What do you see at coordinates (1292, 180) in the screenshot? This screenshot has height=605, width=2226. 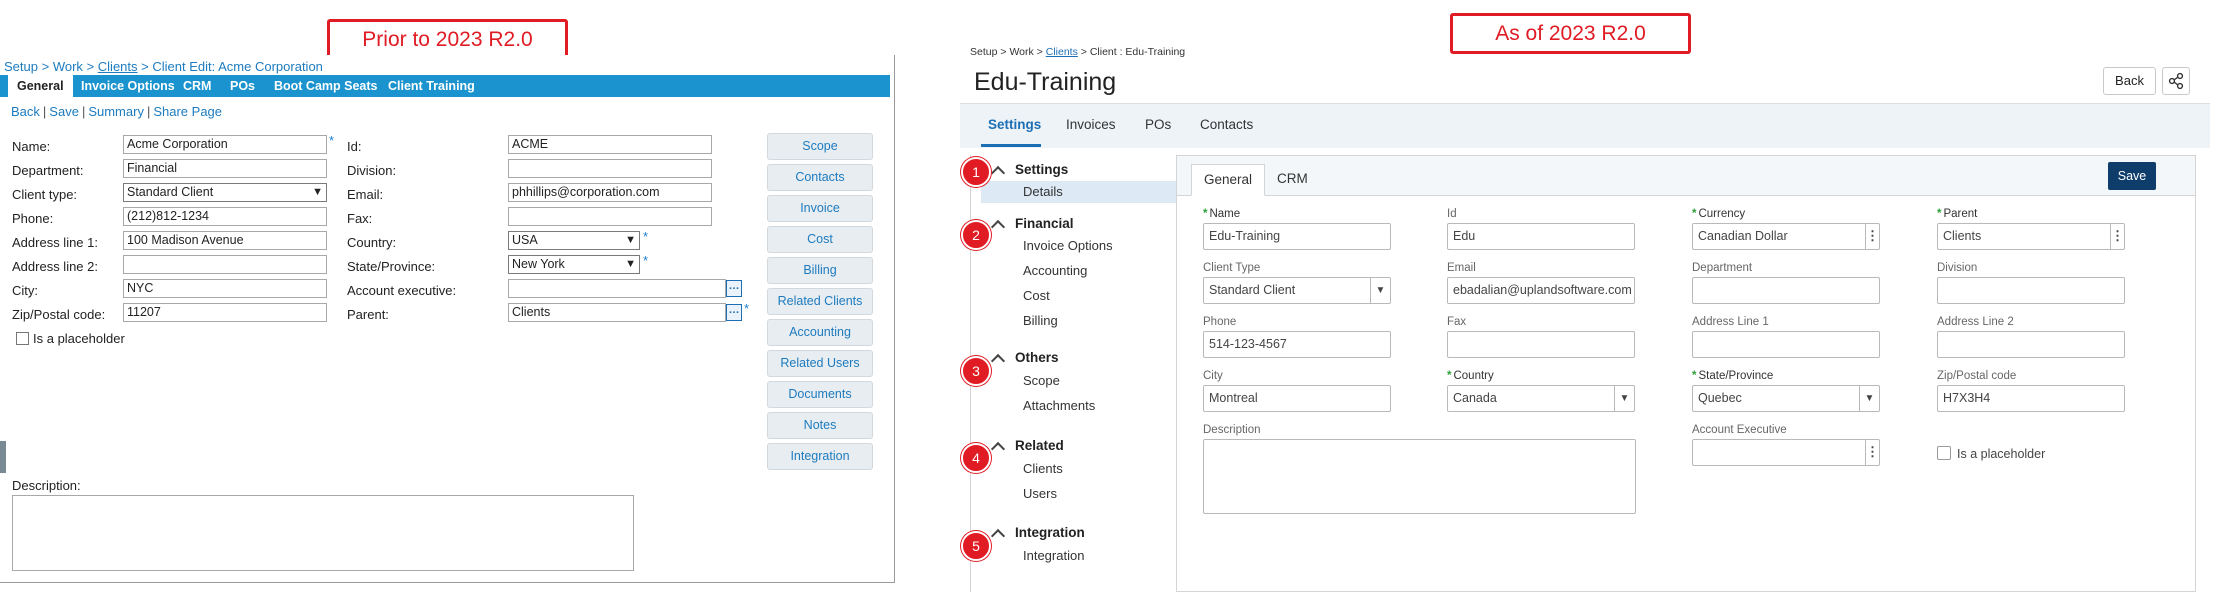 I see `subtab-crm: CRM` at bounding box center [1292, 180].